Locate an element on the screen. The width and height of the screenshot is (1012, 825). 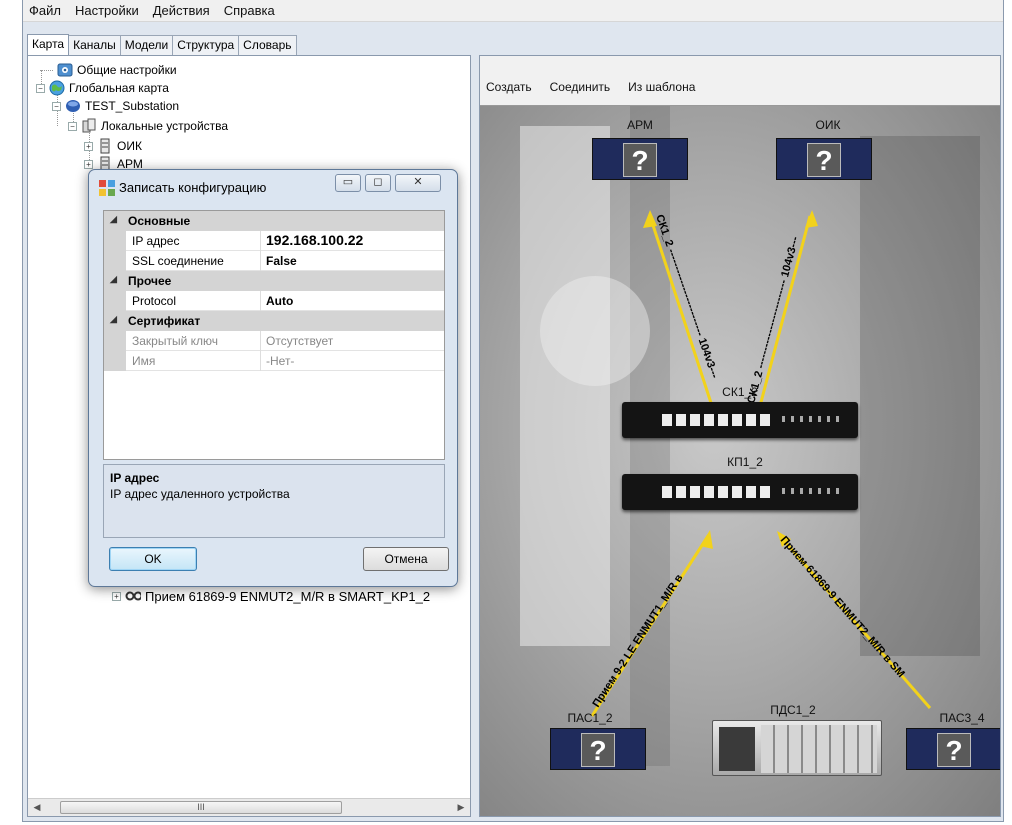
prop-ip-address: IP адрес 192.168.100.22 is located at coordinates (274, 241).